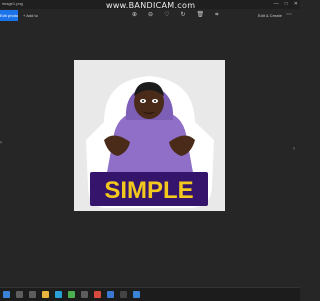 This screenshot has height=301, width=320. What do you see at coordinates (216, 15) in the screenshot?
I see `crop-icon: ⌗` at bounding box center [216, 15].